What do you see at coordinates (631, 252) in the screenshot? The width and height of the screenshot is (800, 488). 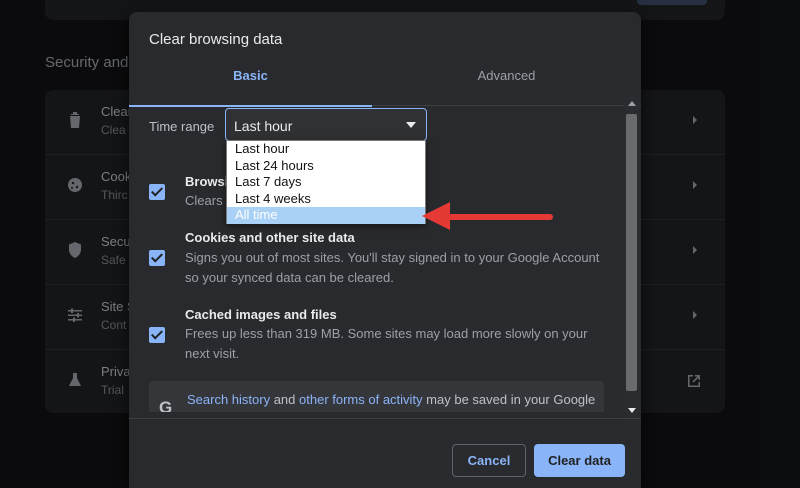 I see `scrollbar-thumb` at bounding box center [631, 252].